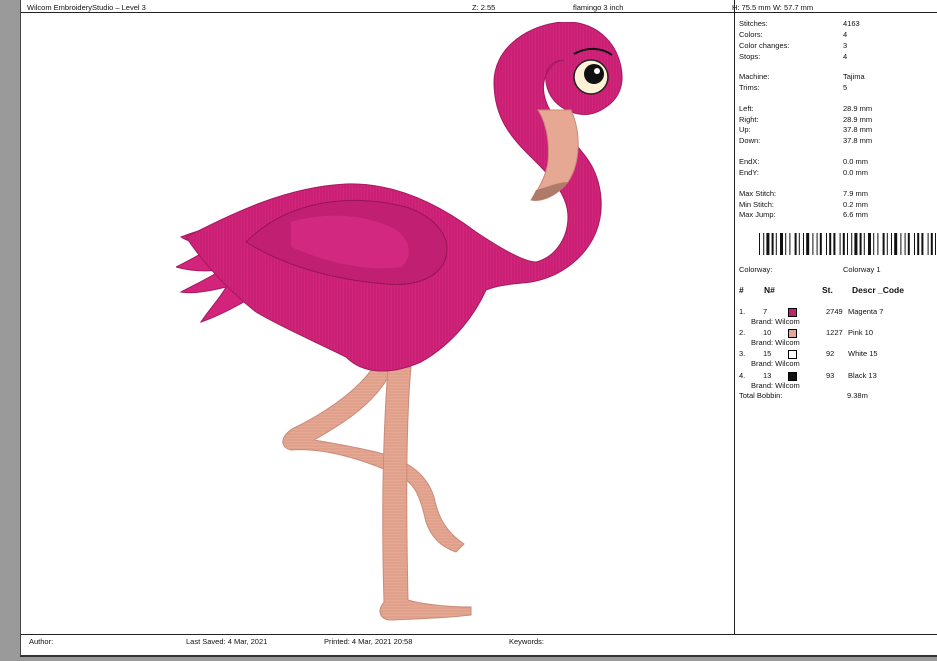 Image resolution: width=937 pixels, height=661 pixels. What do you see at coordinates (830, 353) in the screenshot?
I see `color-stitch-count: 92` at bounding box center [830, 353].